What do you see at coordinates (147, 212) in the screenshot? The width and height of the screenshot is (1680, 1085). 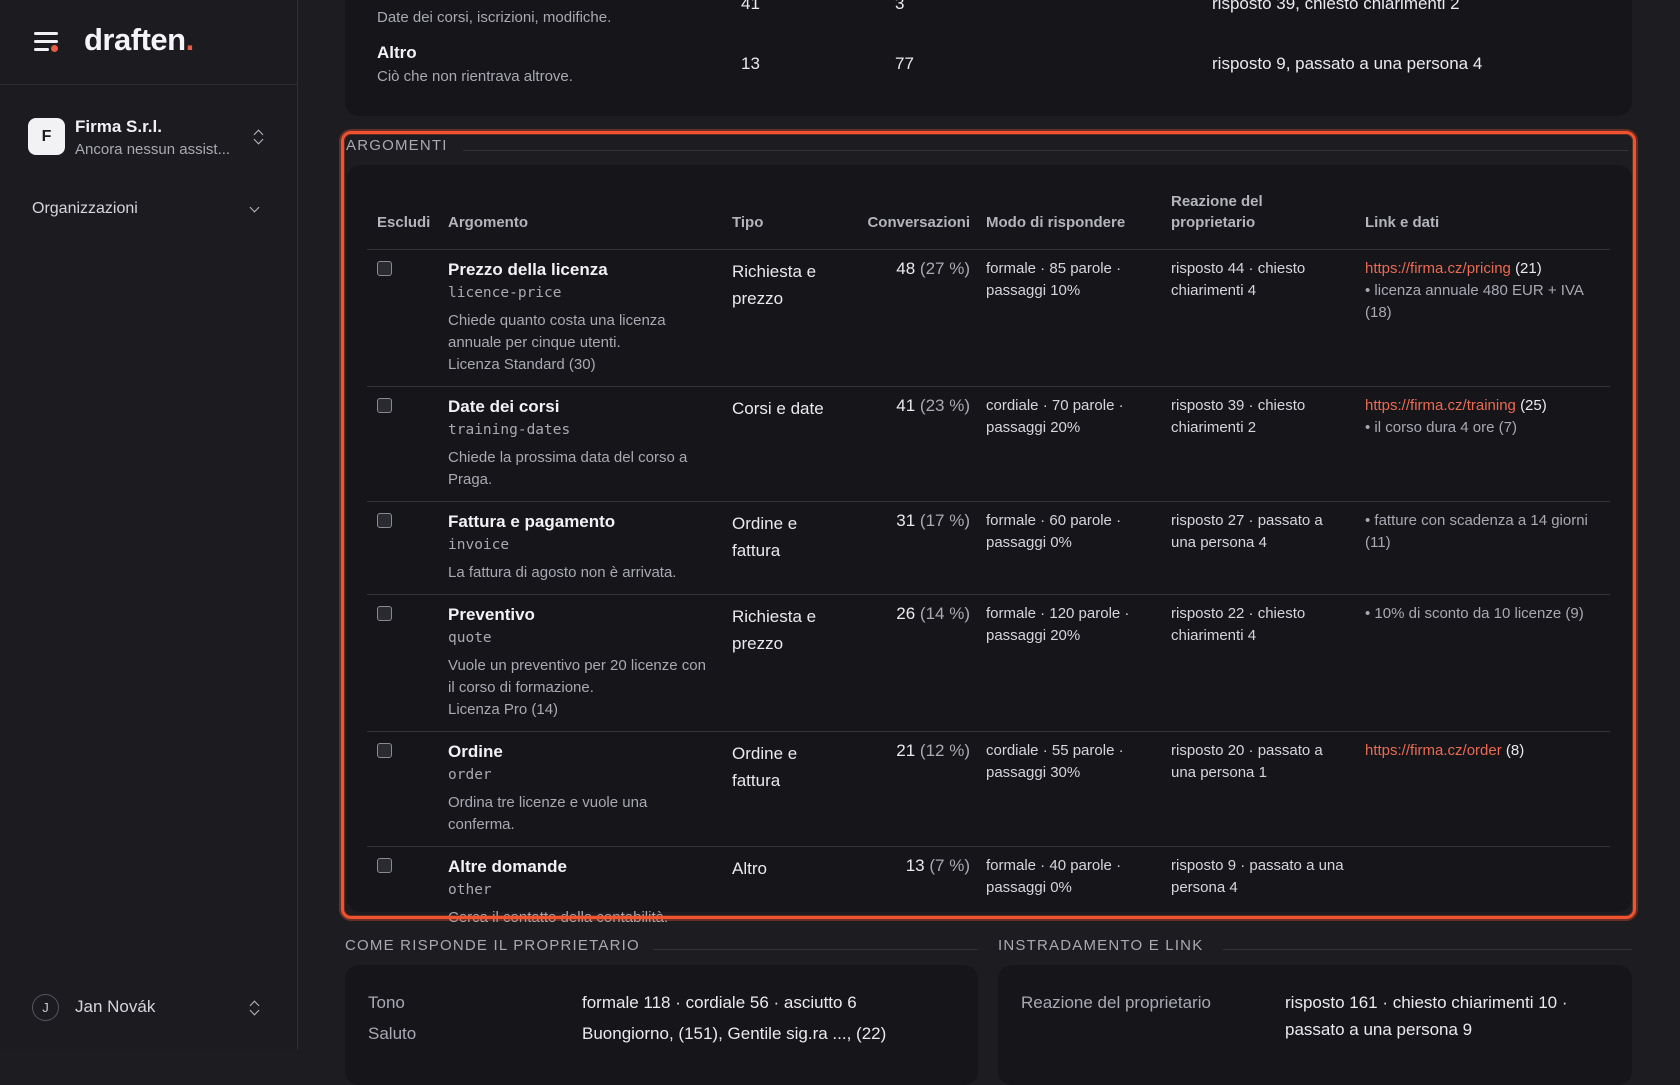 I see `sidebar-item-organizzazioni: Organizzazioni` at bounding box center [147, 212].